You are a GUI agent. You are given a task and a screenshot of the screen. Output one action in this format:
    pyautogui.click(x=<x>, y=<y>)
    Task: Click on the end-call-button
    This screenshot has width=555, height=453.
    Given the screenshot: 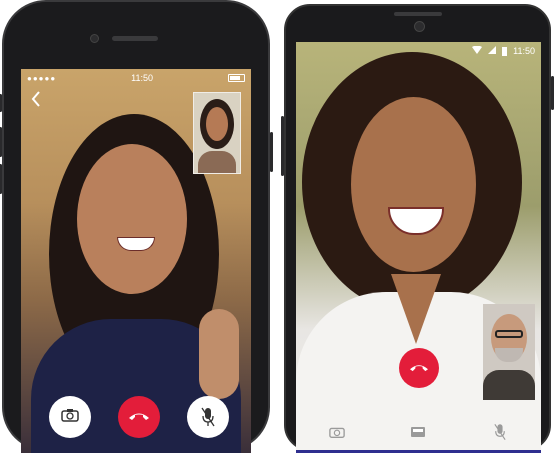 What is the action you would take?
    pyautogui.click(x=139, y=417)
    